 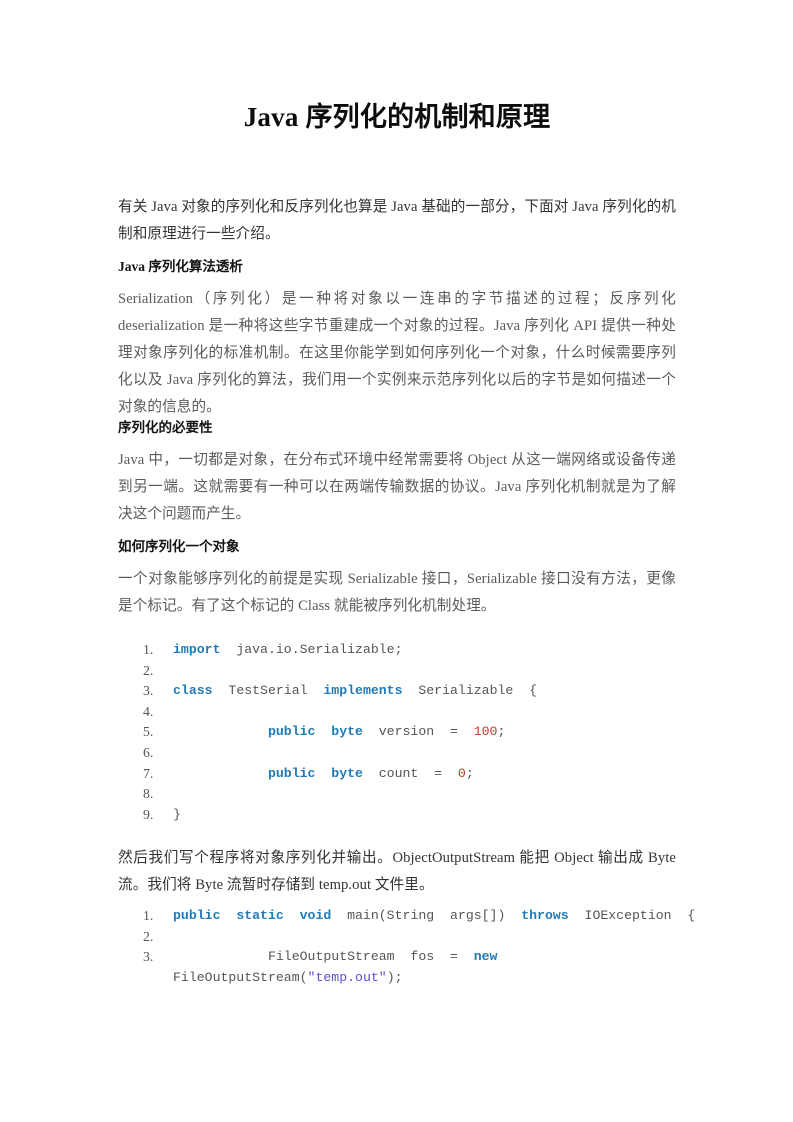 What do you see at coordinates (311, 649) in the screenshot?
I see `code-token-plain: java.io.Serializable;` at bounding box center [311, 649].